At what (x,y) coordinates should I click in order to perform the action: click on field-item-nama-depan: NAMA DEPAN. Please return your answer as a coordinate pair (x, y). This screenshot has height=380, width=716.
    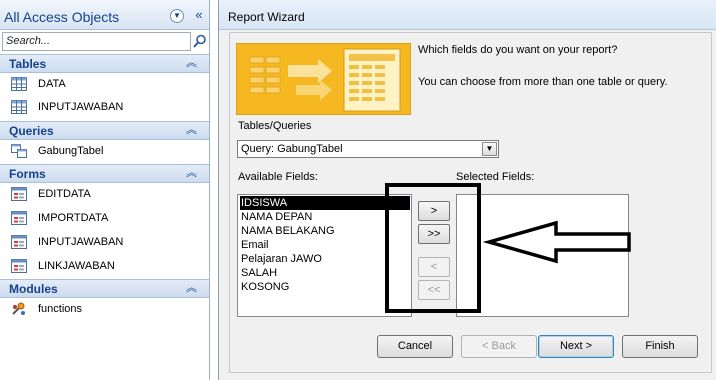
    Looking at the image, I should click on (325, 217).